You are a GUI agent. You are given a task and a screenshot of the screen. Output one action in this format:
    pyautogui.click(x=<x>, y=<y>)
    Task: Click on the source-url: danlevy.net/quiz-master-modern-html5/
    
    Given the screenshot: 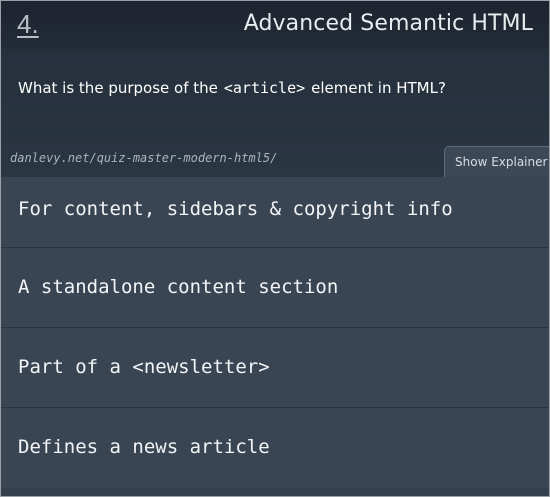 What is the action you would take?
    pyautogui.click(x=144, y=158)
    